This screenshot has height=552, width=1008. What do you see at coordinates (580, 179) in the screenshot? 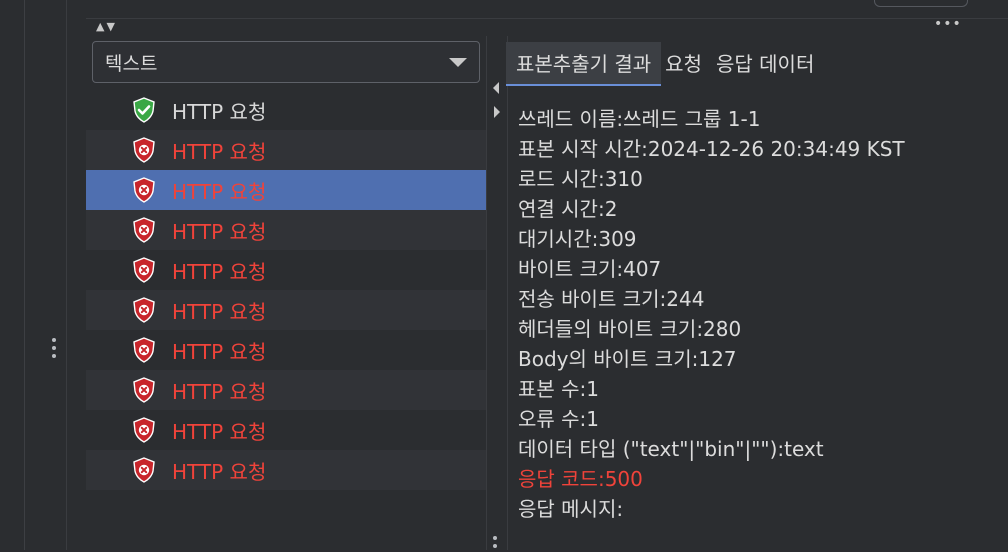
I see `result-line: 로드 시간:310` at bounding box center [580, 179].